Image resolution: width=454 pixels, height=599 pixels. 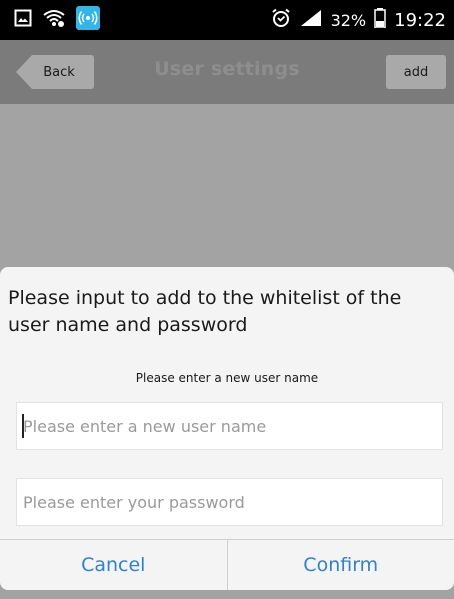 I want to click on image-icon, so click(x=23, y=20).